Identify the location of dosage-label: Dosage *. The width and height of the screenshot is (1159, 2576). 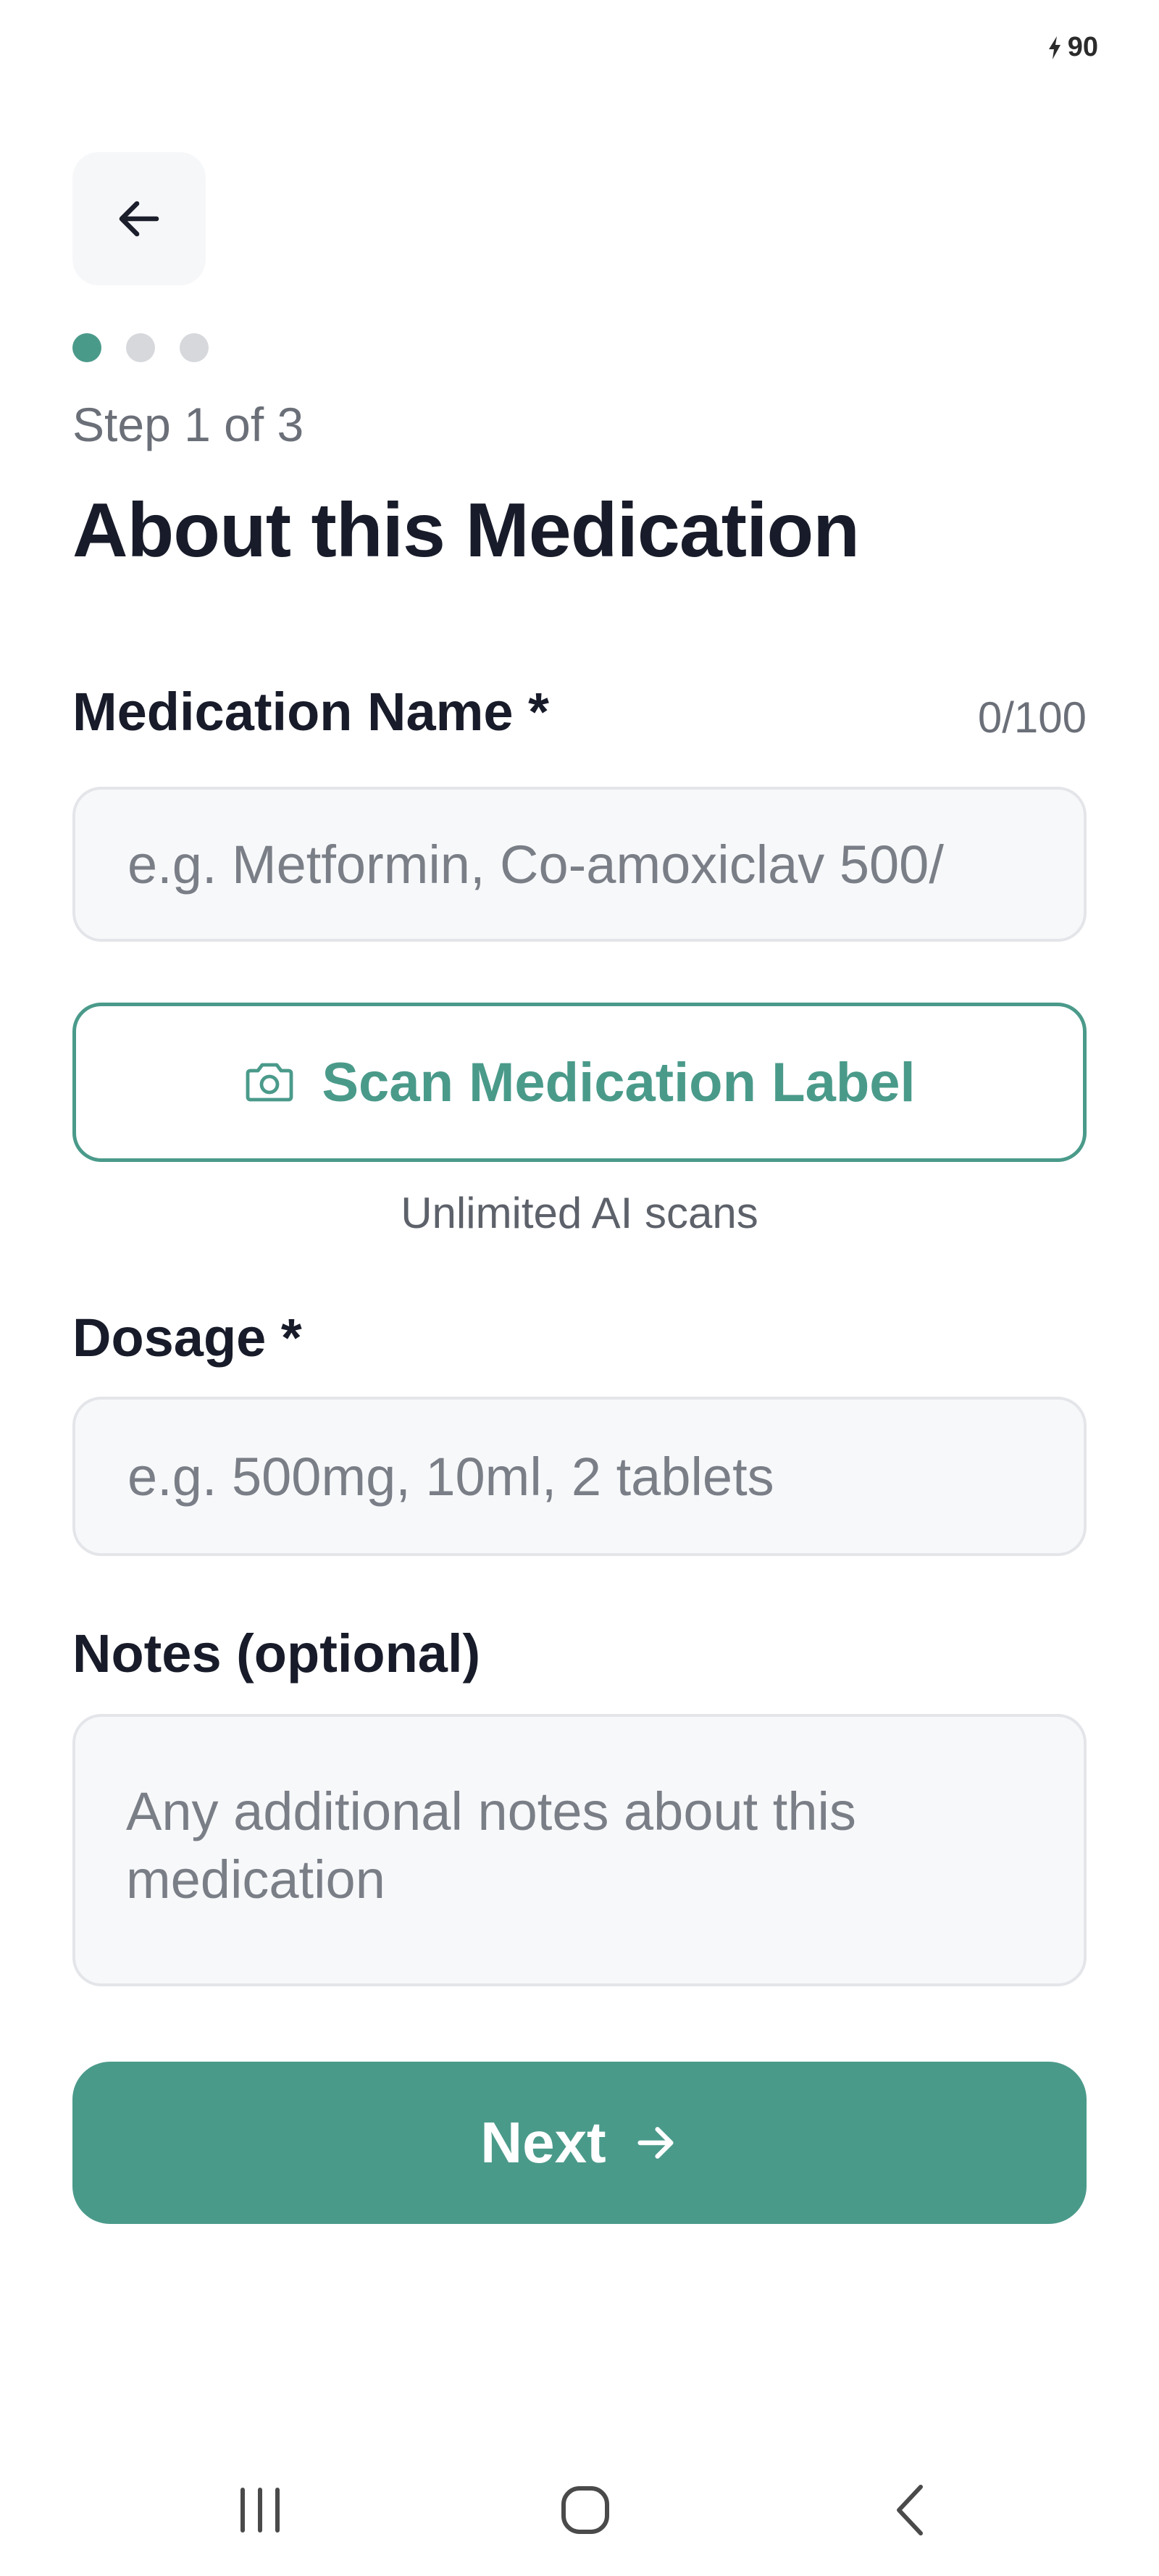
(187, 1338).